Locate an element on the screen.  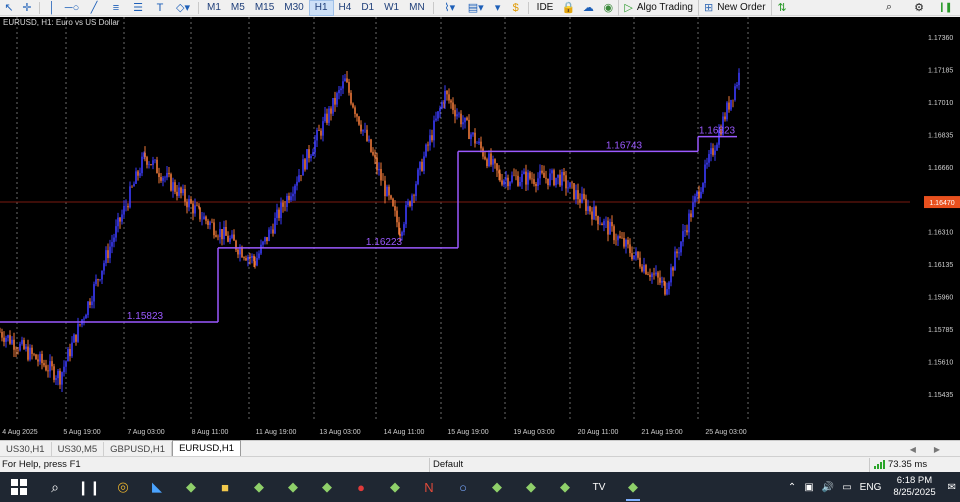
clock-time: 6:18 PM is located at coordinates (914, 480).